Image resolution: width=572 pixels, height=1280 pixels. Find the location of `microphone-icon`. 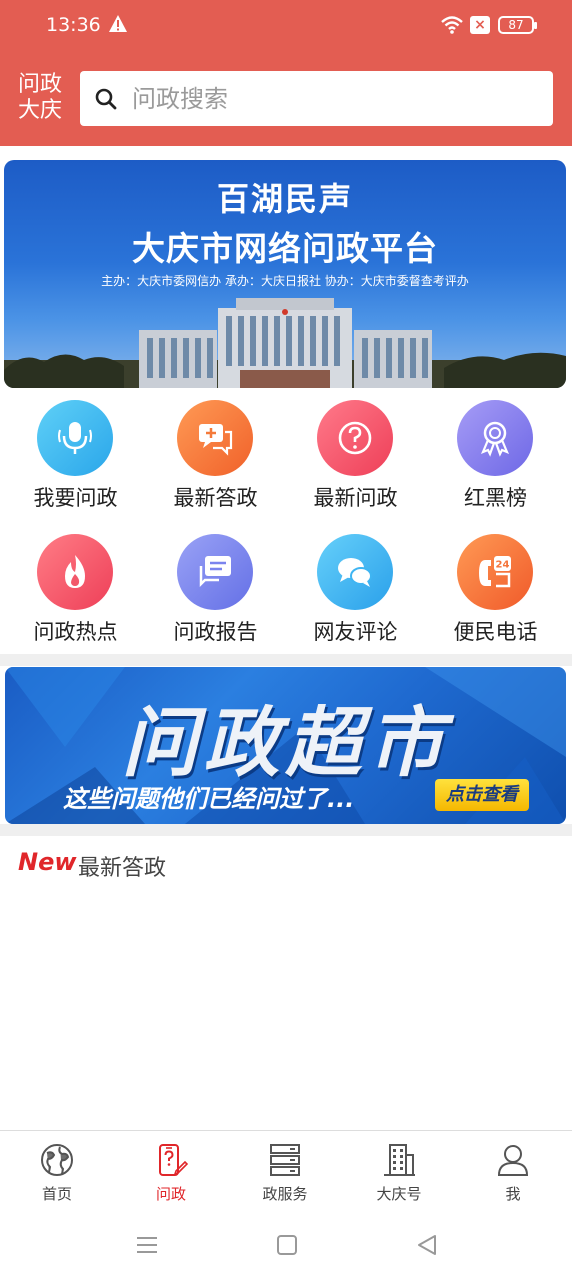

microphone-icon is located at coordinates (75, 438).